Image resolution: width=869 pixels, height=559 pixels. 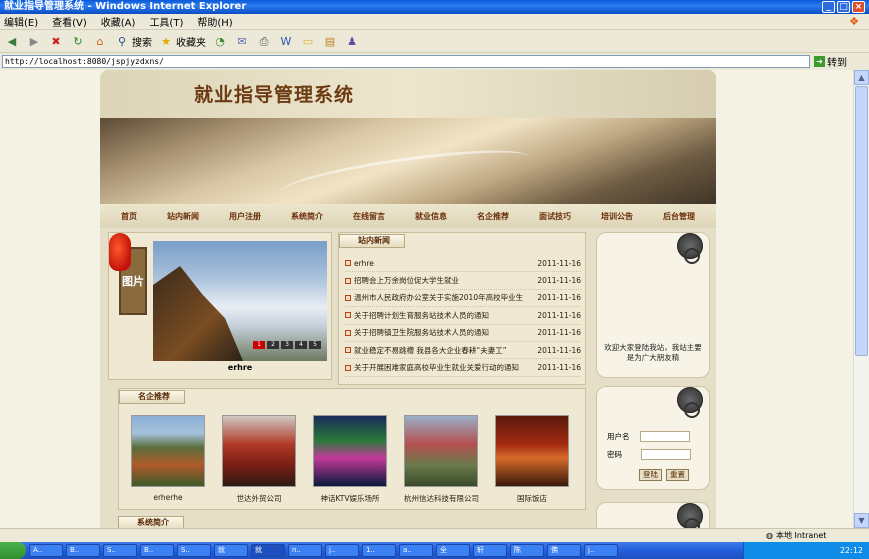 I want to click on refresh-icon: ↻, so click(x=78, y=42).